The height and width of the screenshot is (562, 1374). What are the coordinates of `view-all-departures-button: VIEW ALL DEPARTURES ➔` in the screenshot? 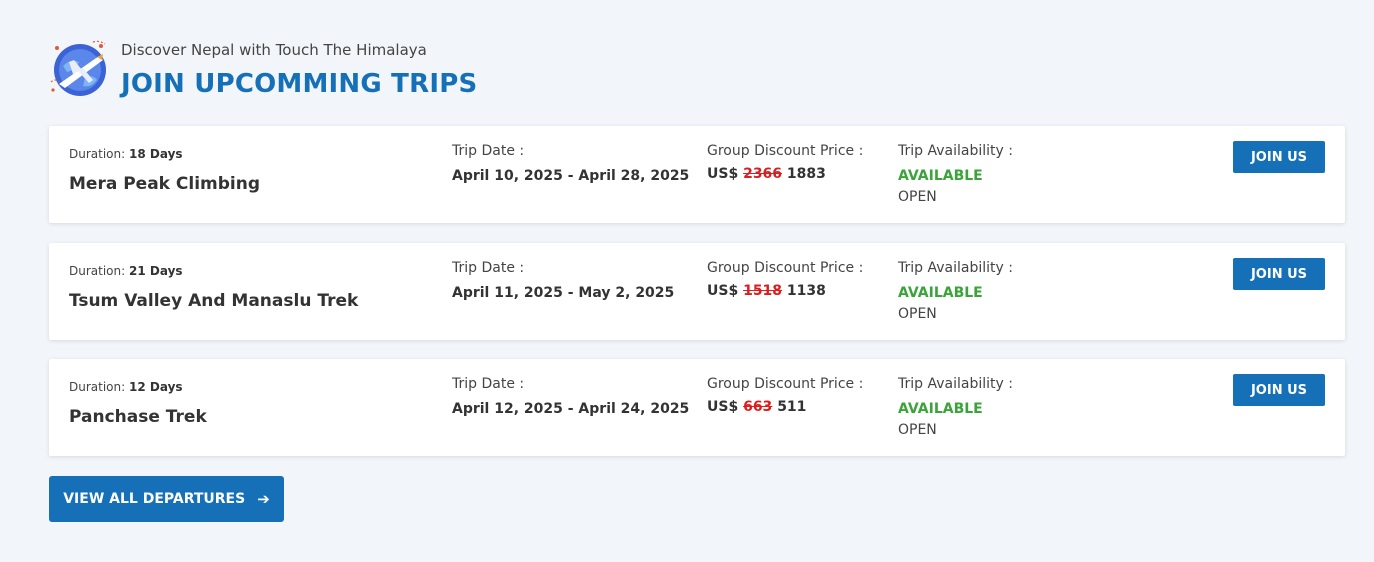 It's located at (166, 499).